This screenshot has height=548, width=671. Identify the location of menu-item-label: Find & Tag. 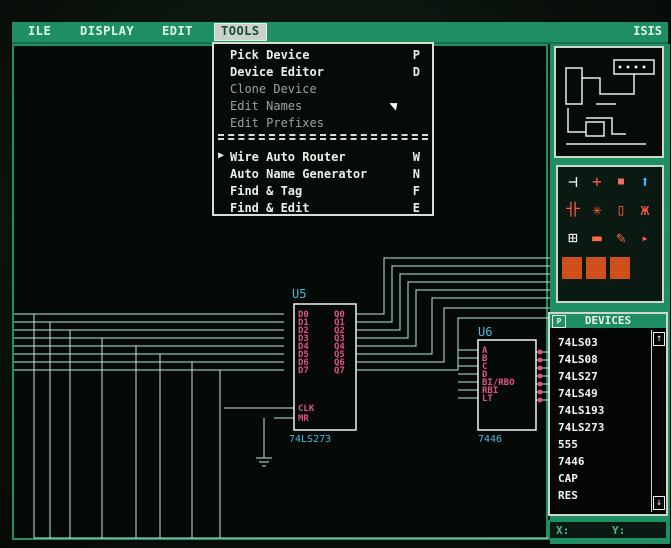
(266, 191).